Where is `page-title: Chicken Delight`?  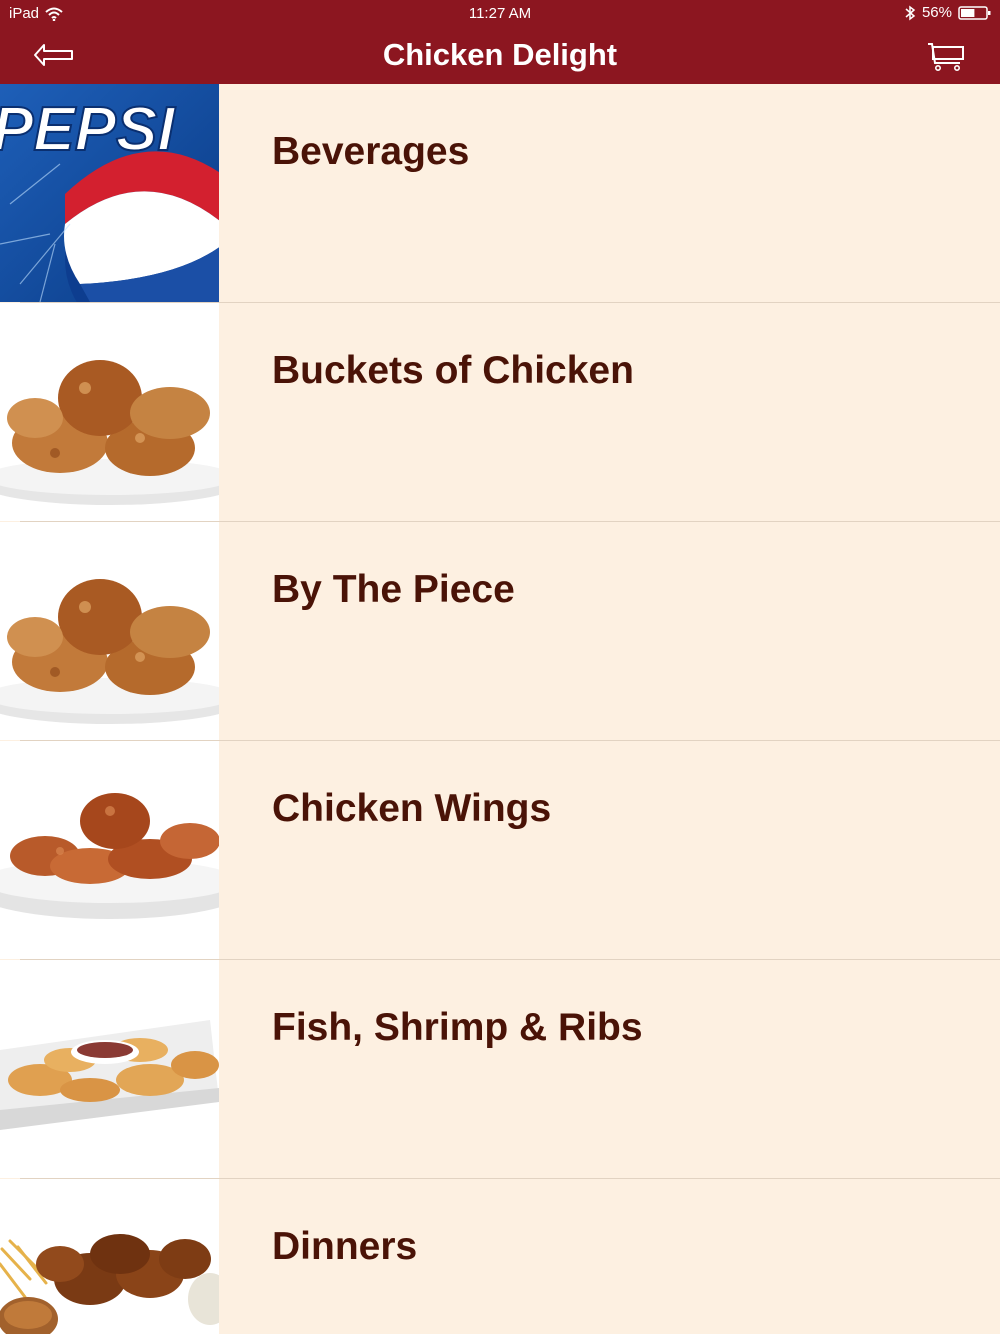 page-title: Chicken Delight is located at coordinates (500, 54).